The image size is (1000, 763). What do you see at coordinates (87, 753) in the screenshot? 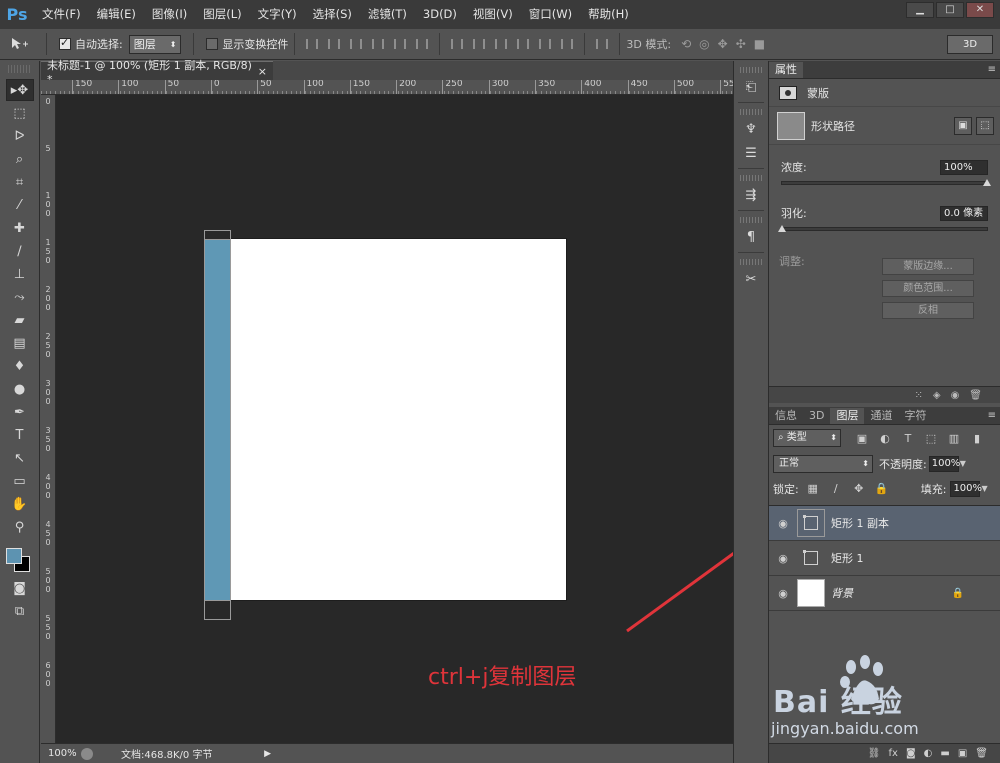
I see `status-menu-icon` at bounding box center [87, 753].